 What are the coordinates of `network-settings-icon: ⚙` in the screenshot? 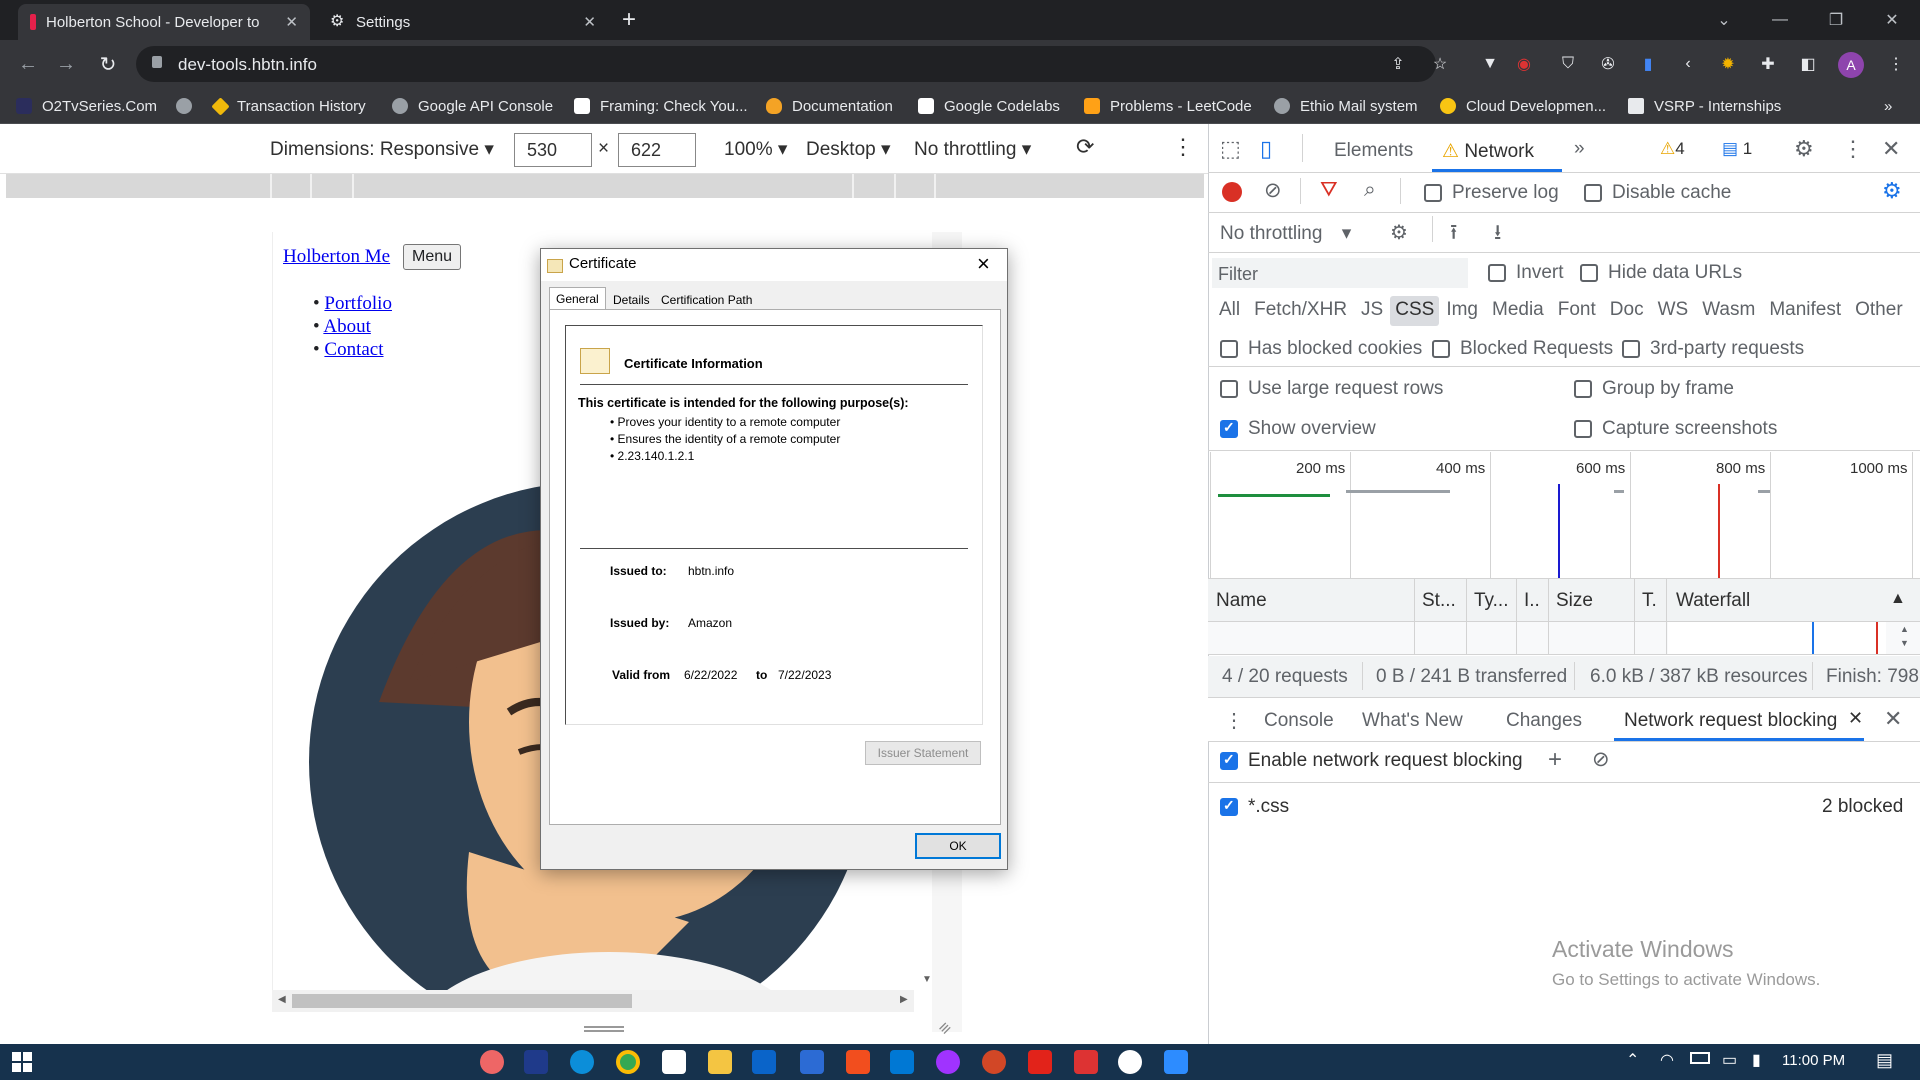 It's located at (1892, 191).